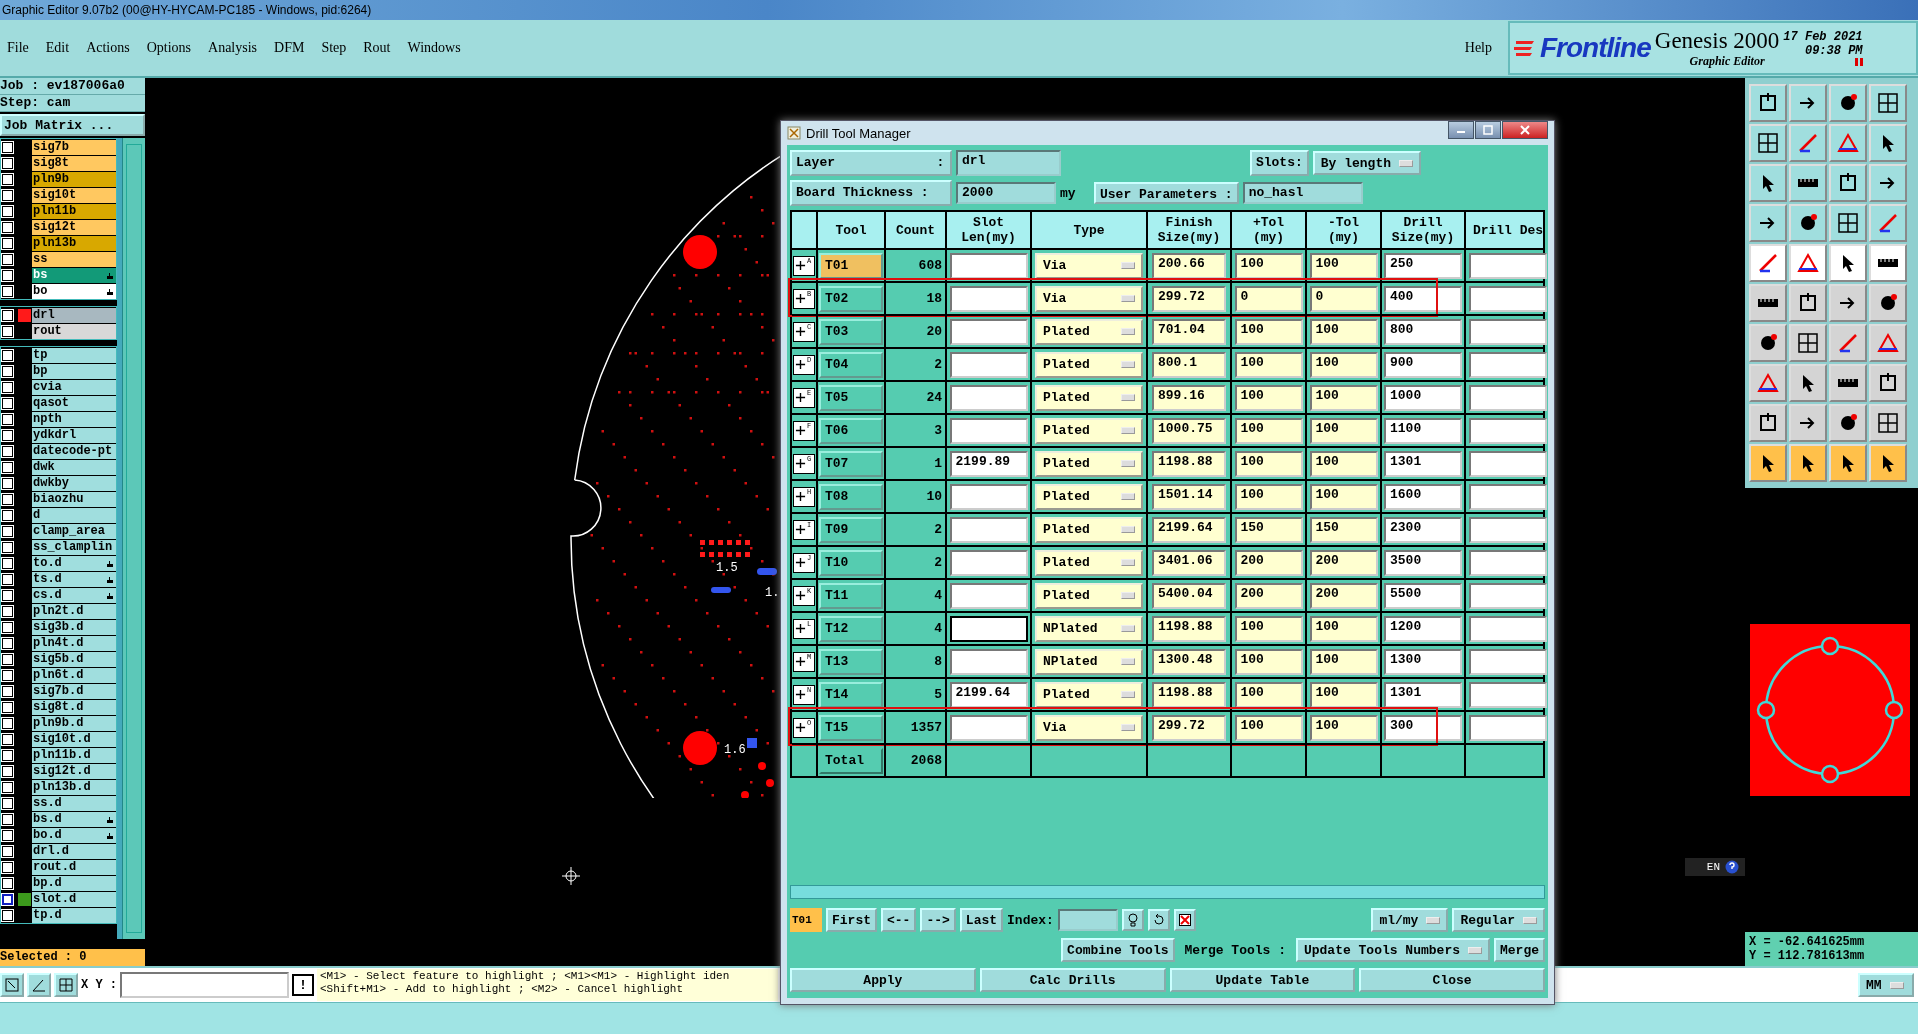 The image size is (1918, 1034). Describe the element at coordinates (1302, 193) in the screenshot. I see `user-parameters-field: no_hasl` at that location.